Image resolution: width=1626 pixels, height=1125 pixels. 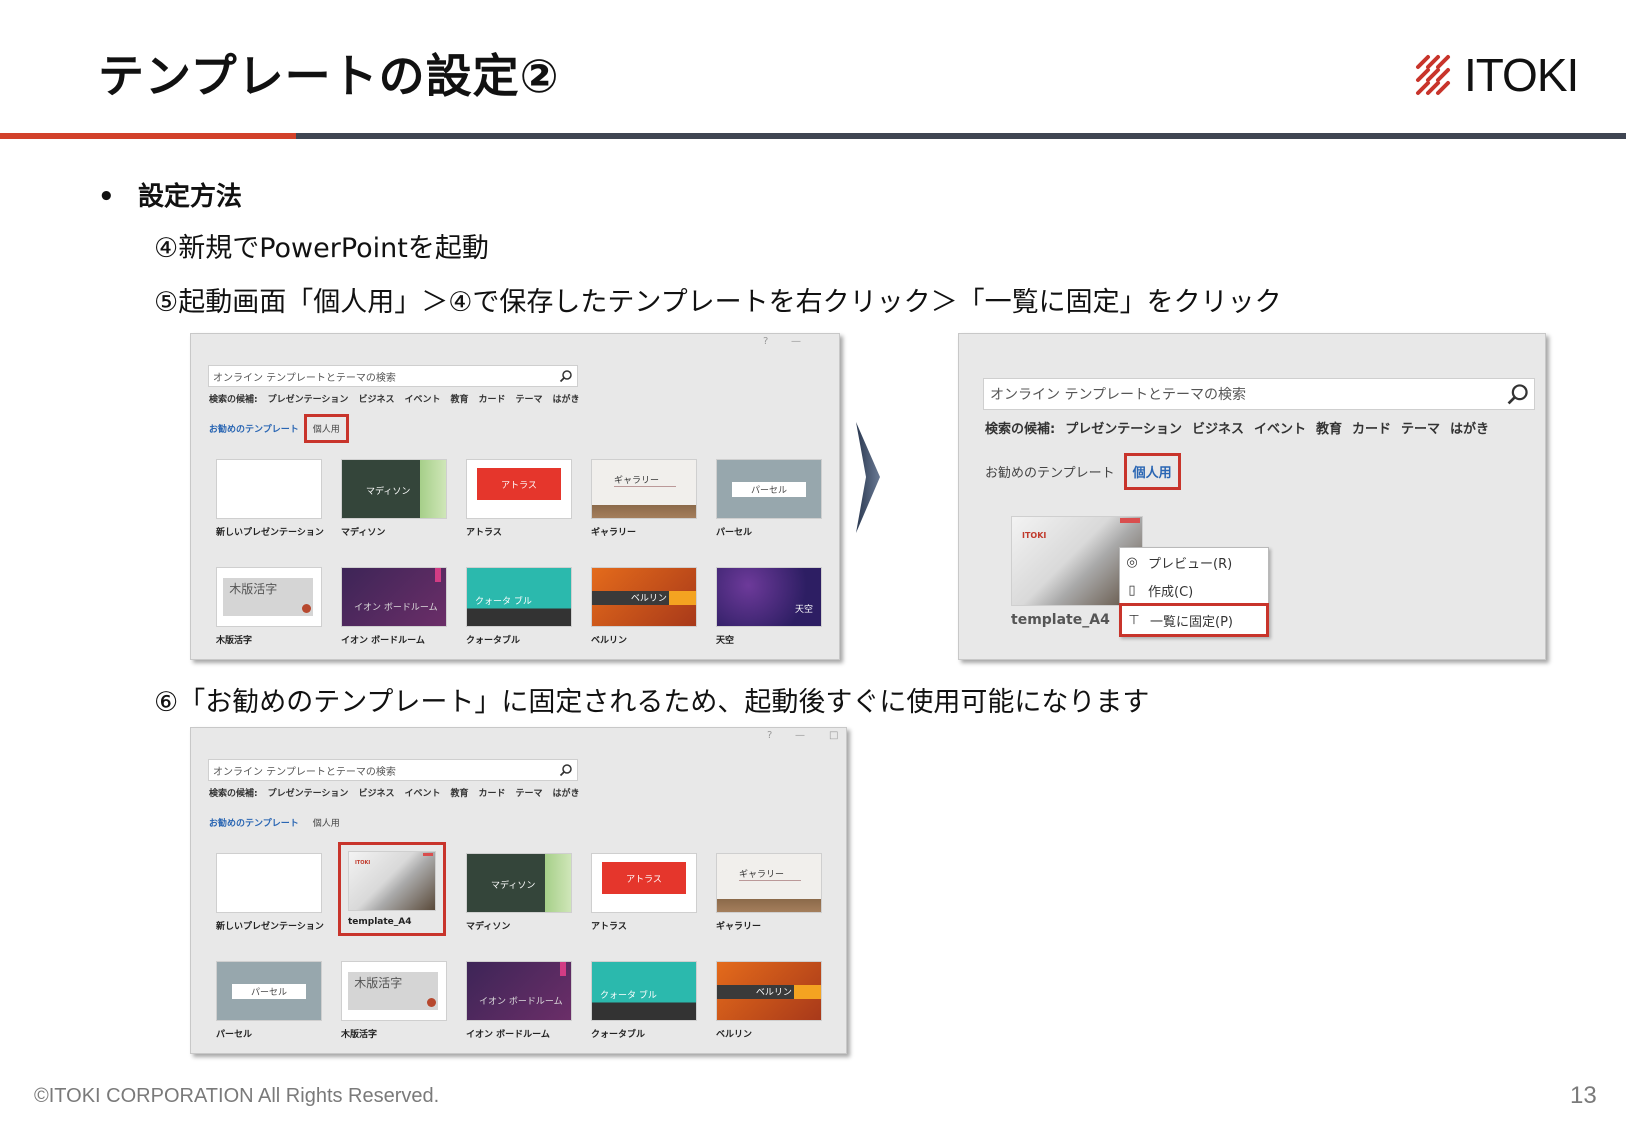 I want to click on preview-icon: ◎, so click(x=1132, y=562).